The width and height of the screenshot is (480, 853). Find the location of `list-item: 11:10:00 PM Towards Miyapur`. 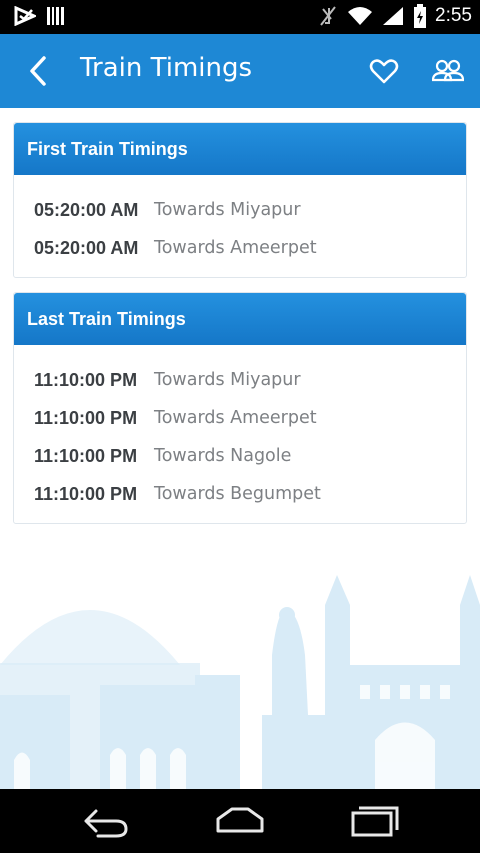

list-item: 11:10:00 PM Towards Miyapur is located at coordinates (240, 380).